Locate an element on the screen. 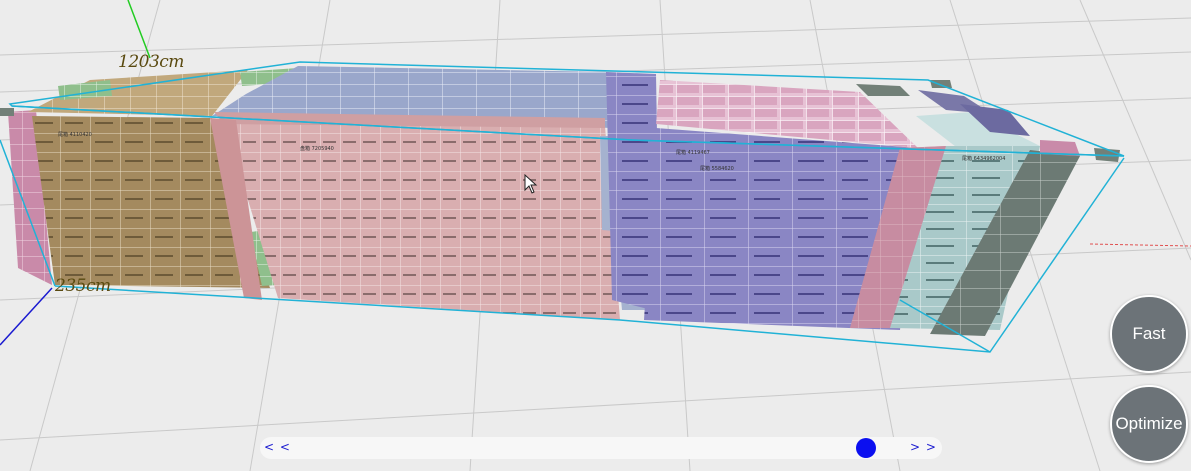 Image resolution: width=1191 pixels, height=471 pixels. width-dimension-label: 235cm is located at coordinates (83, 286).